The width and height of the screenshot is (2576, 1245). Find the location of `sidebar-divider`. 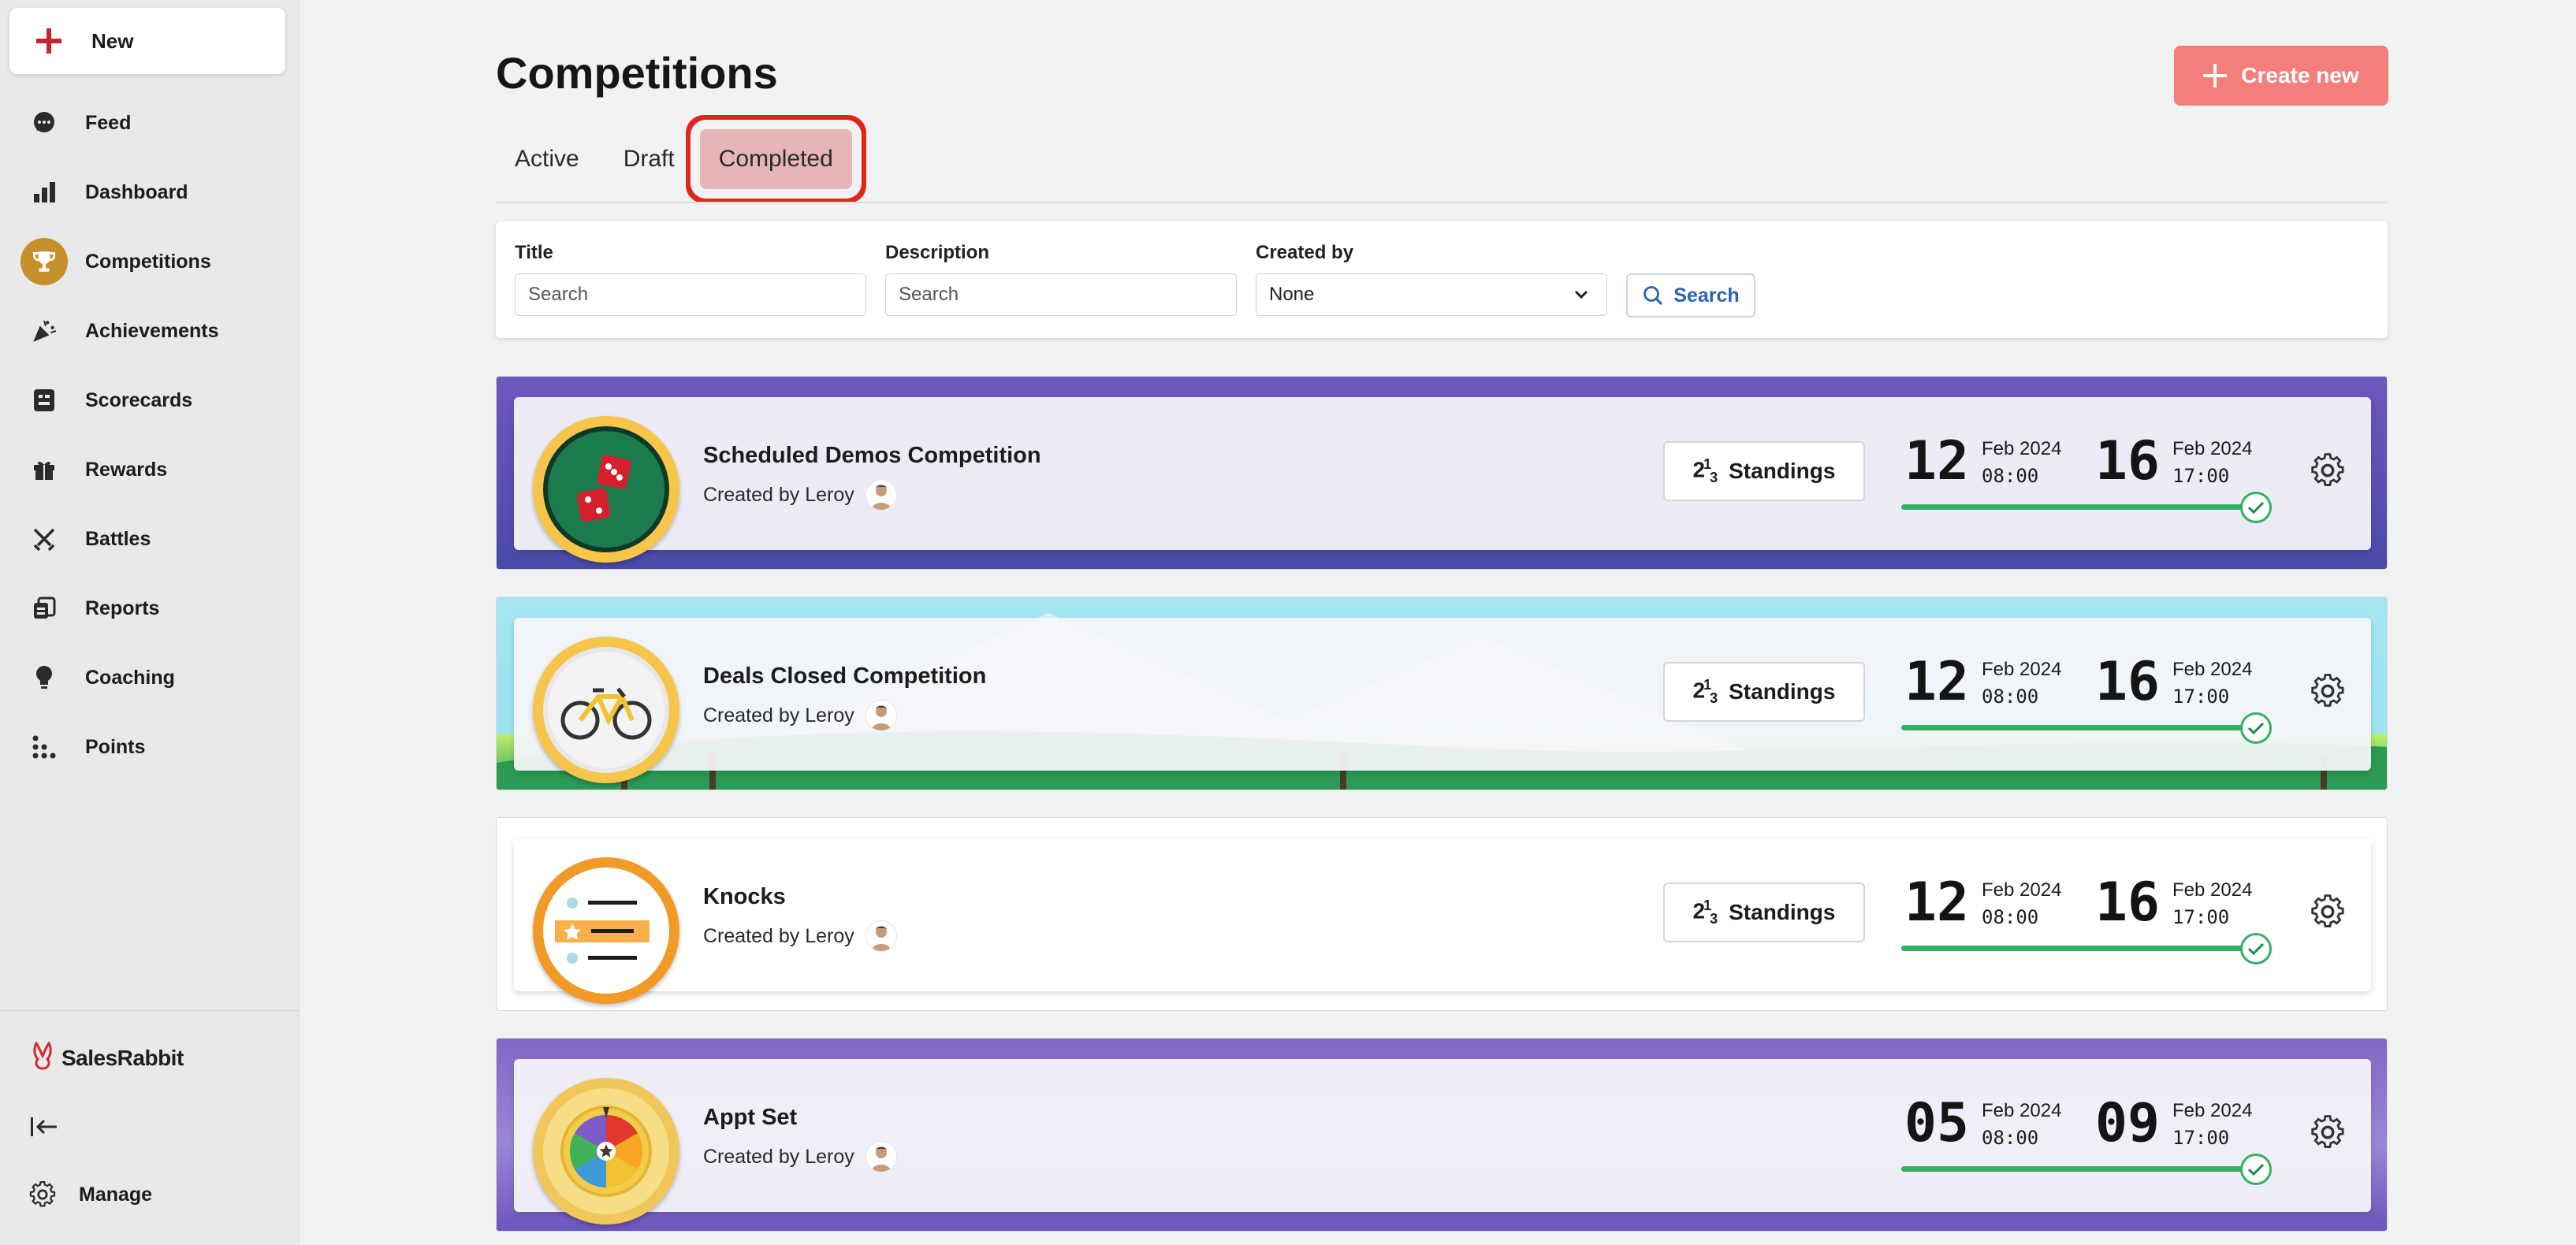

sidebar-divider is located at coordinates (150, 1010).